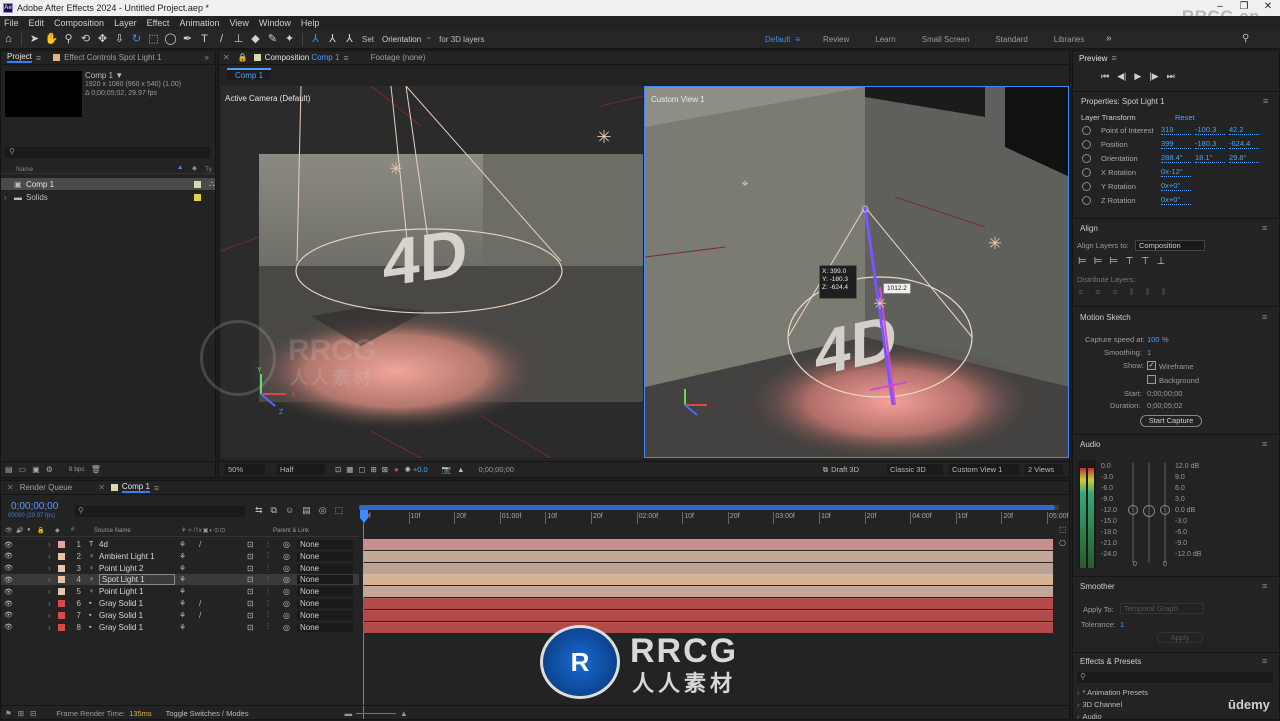 Image resolution: width=1280 pixels, height=721 pixels. I want to click on layer-row: 👁 › 5 ♀ Point Light 1 ⚘ ⊡ ⫶ ◎ None, so click(180, 591).